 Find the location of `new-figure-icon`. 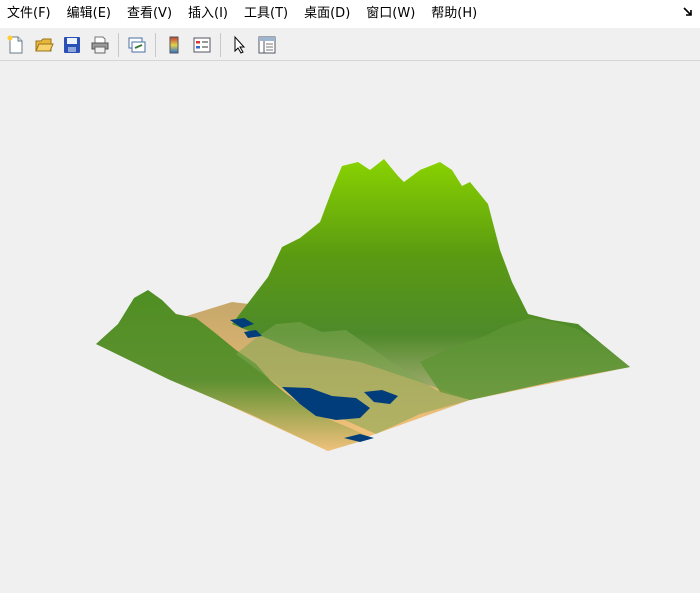

new-figure-icon is located at coordinates (15, 44).